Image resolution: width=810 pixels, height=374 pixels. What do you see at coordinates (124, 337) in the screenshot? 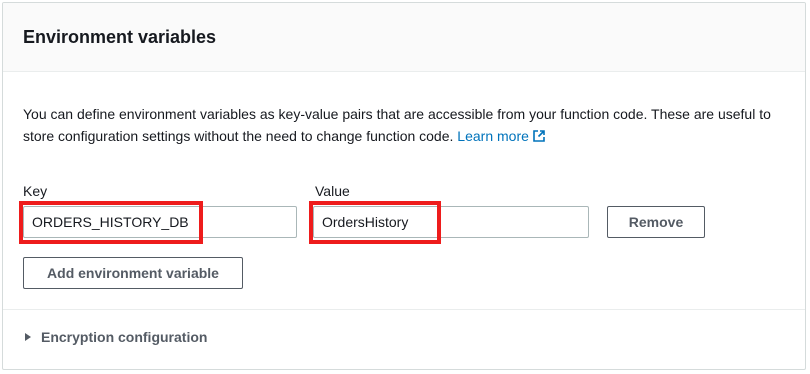
I see `encryption-configuration-label: Encryption configuration` at bounding box center [124, 337].